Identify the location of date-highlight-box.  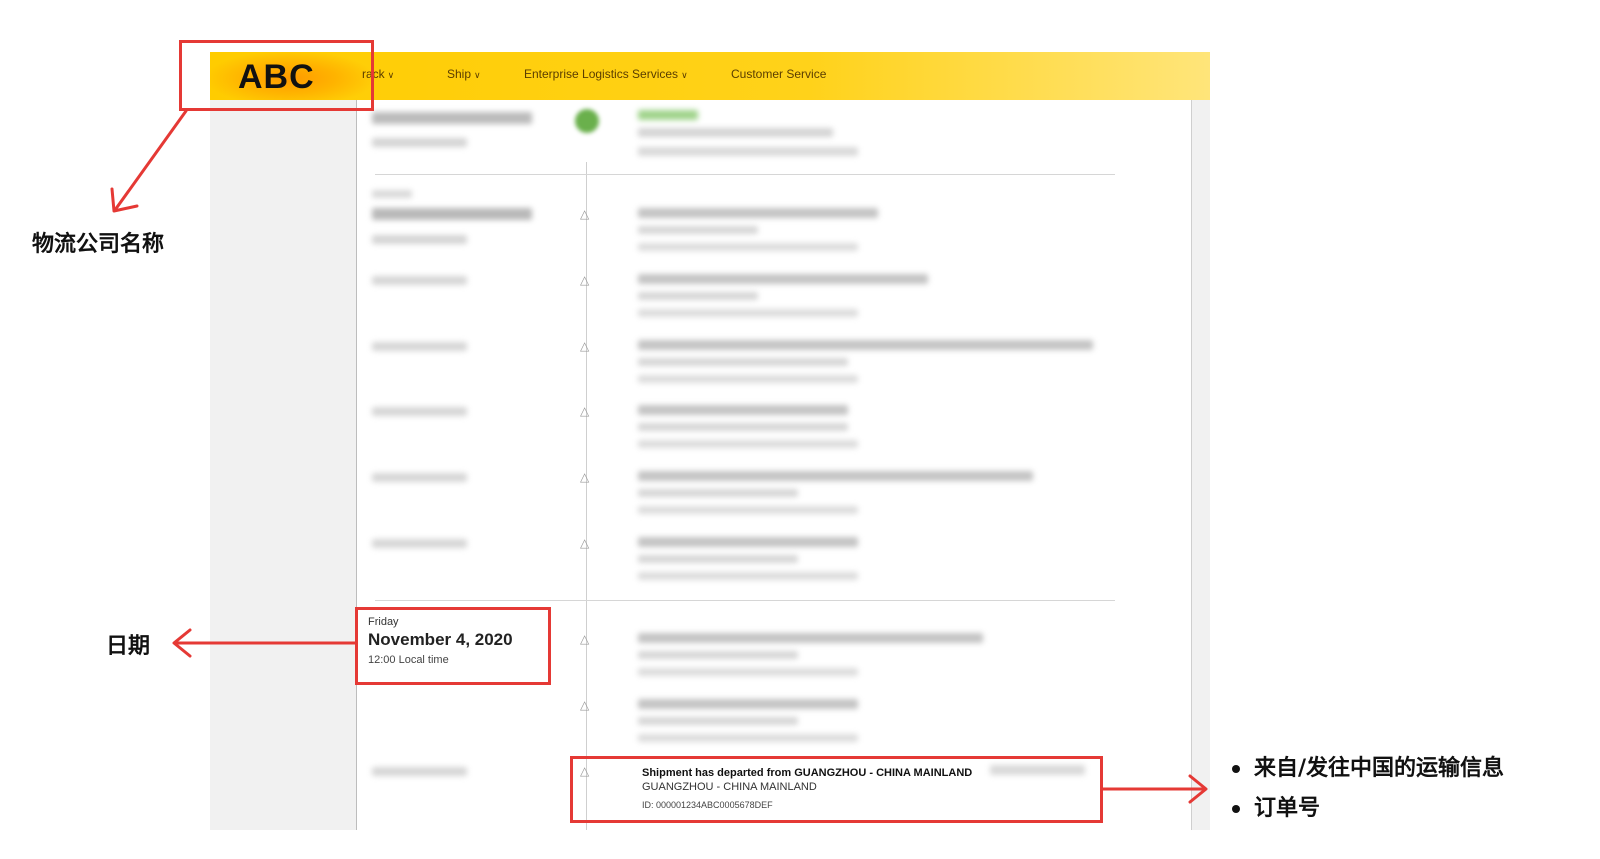
(453, 646).